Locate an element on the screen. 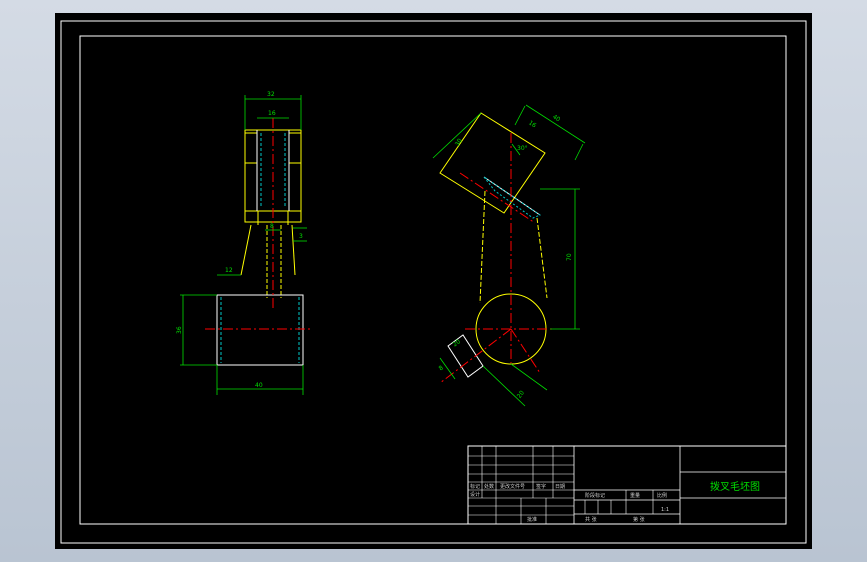 This screenshot has height=562, width=867. dim-slot-width: 16 is located at coordinates (272, 113).